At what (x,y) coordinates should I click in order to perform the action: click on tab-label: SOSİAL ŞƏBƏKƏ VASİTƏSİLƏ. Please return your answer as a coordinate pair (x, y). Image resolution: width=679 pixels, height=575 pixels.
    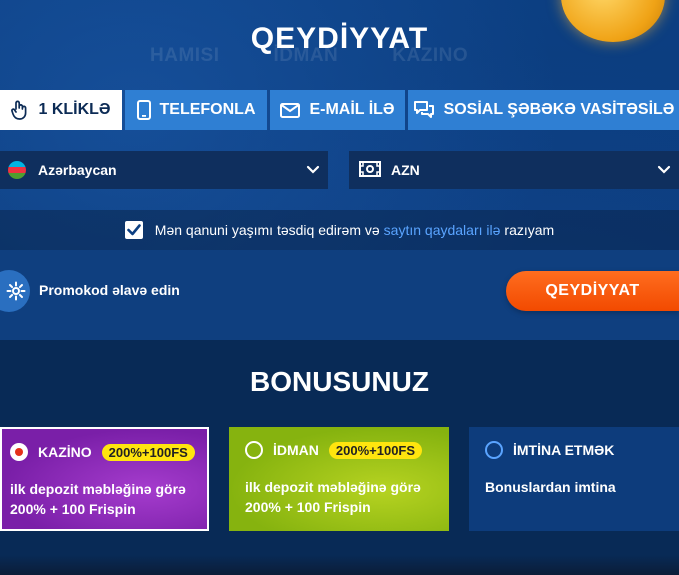
    Looking at the image, I should click on (559, 109).